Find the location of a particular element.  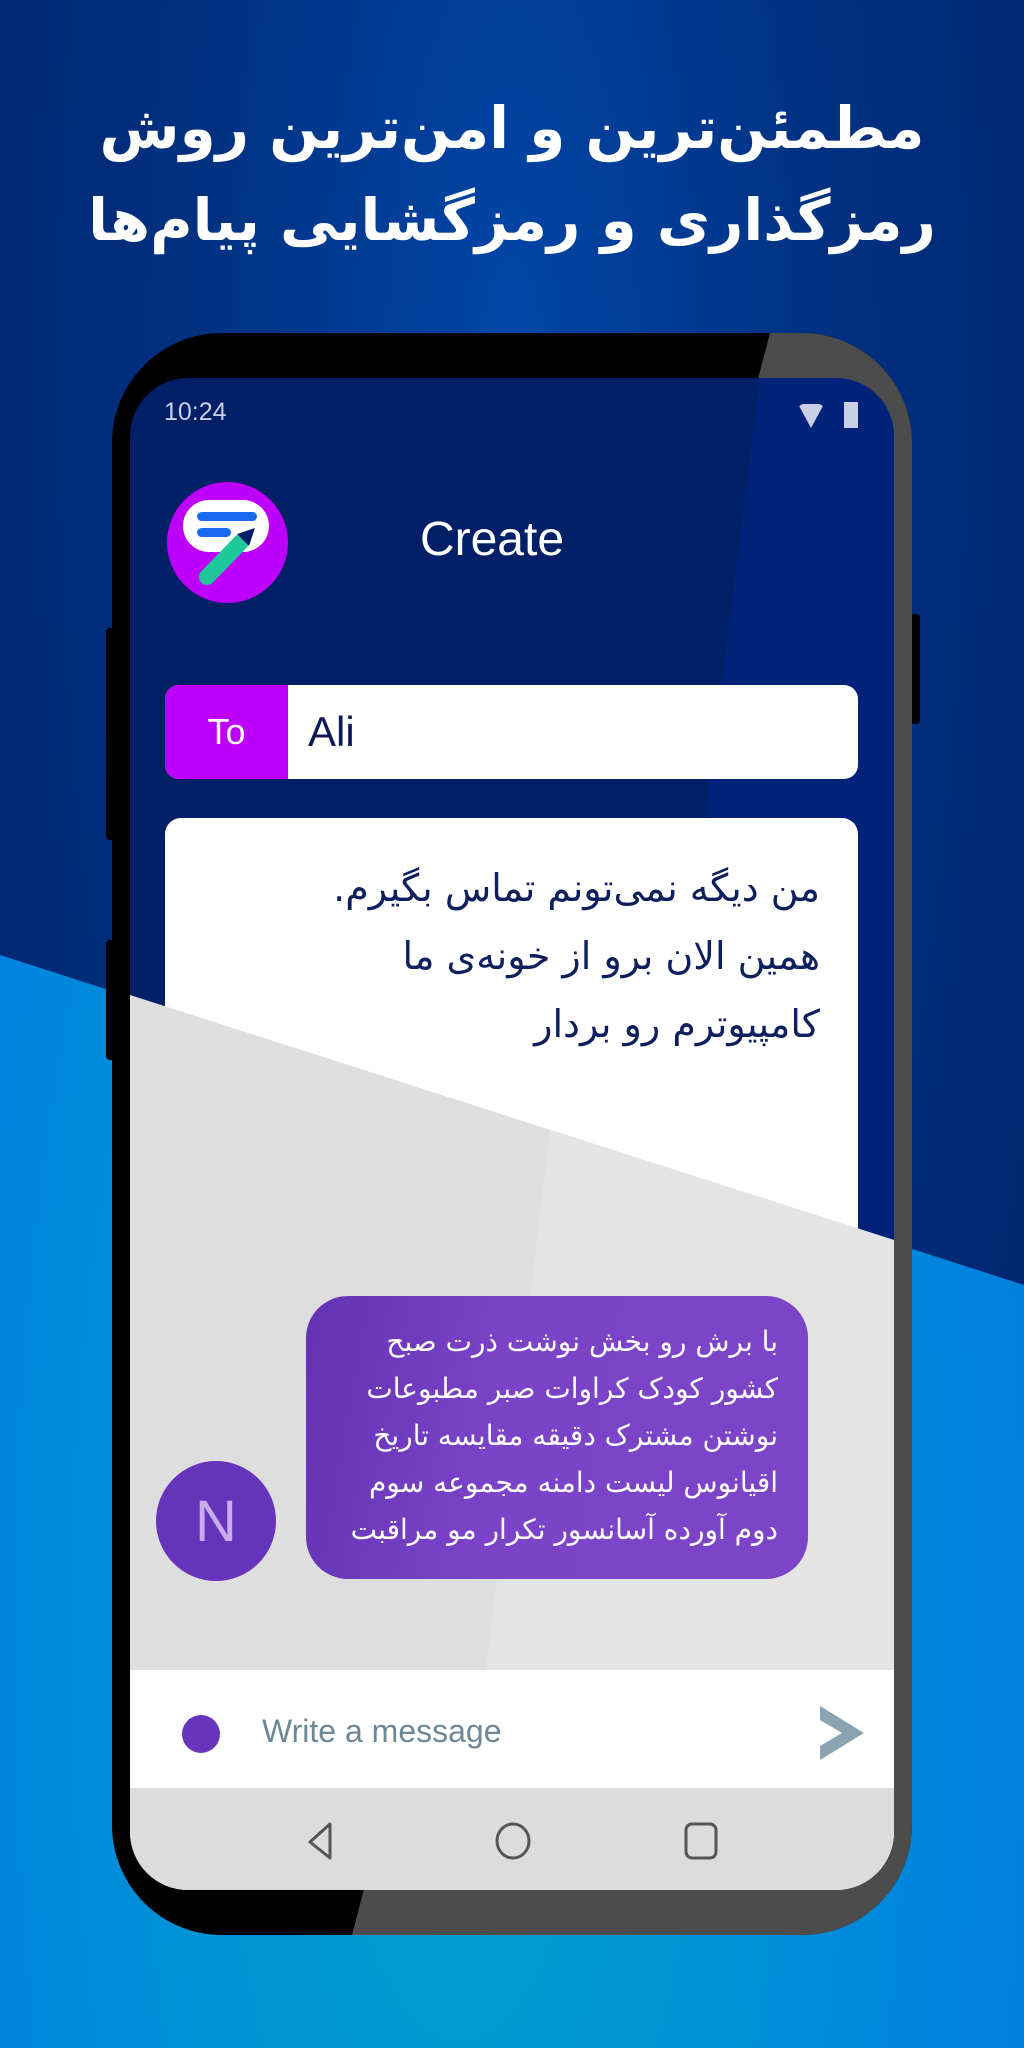

navigation-bar is located at coordinates (512, 1839).